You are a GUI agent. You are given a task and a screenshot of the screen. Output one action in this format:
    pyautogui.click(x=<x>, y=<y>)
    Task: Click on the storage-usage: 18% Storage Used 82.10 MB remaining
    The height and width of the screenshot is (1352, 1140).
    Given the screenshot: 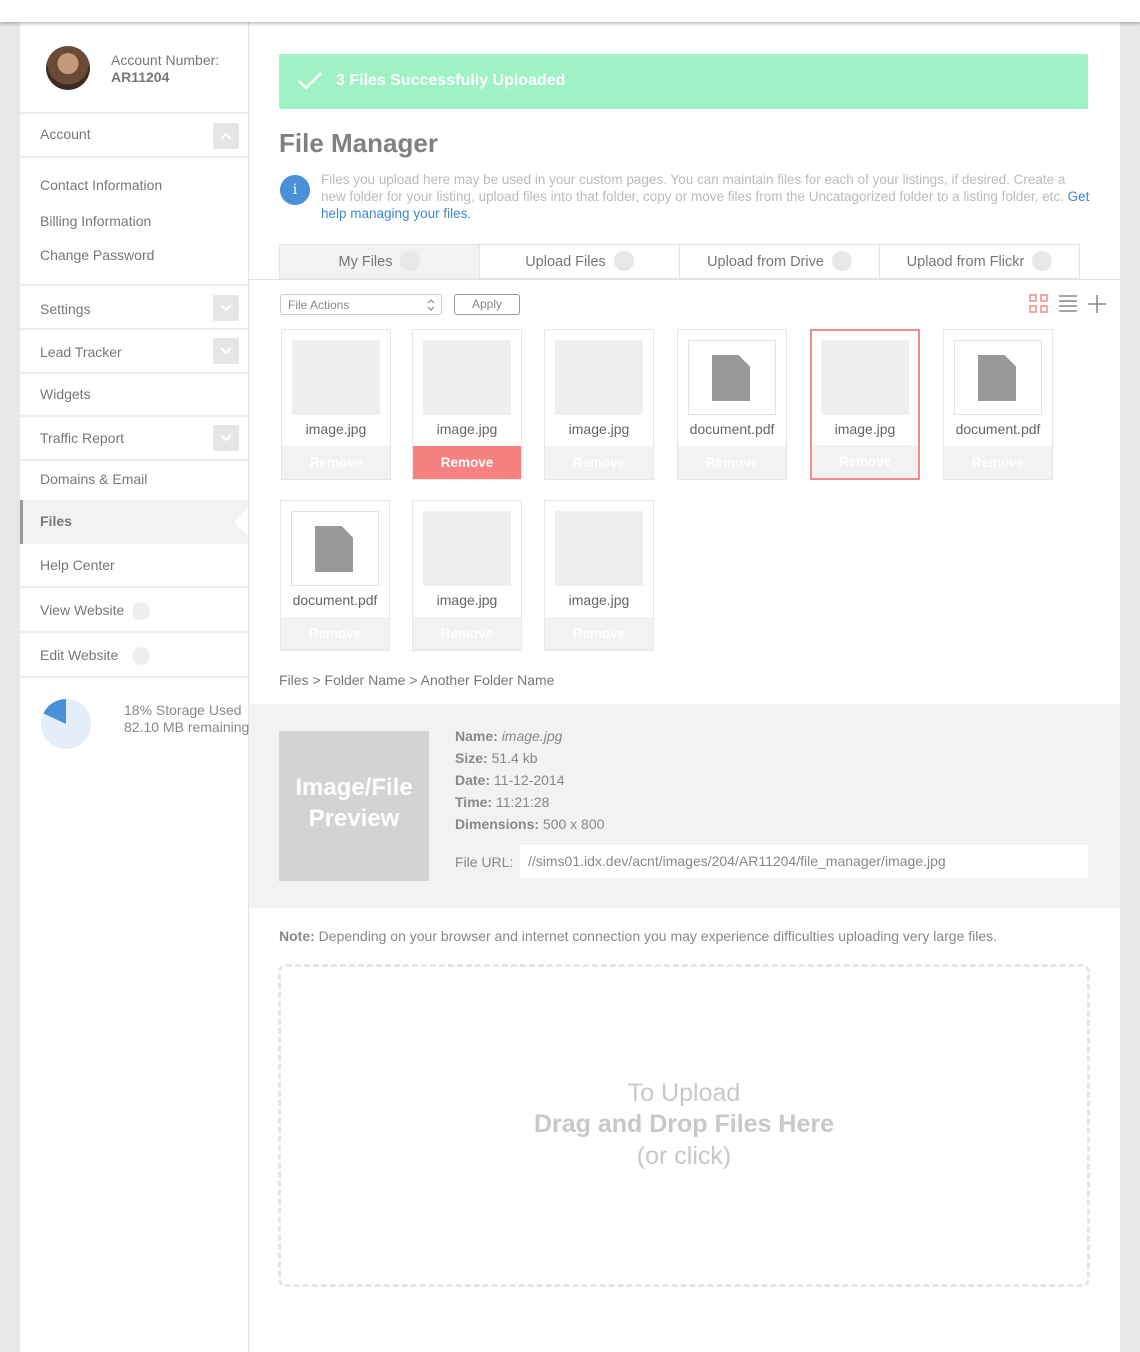 What is the action you would take?
    pyautogui.click(x=144, y=726)
    